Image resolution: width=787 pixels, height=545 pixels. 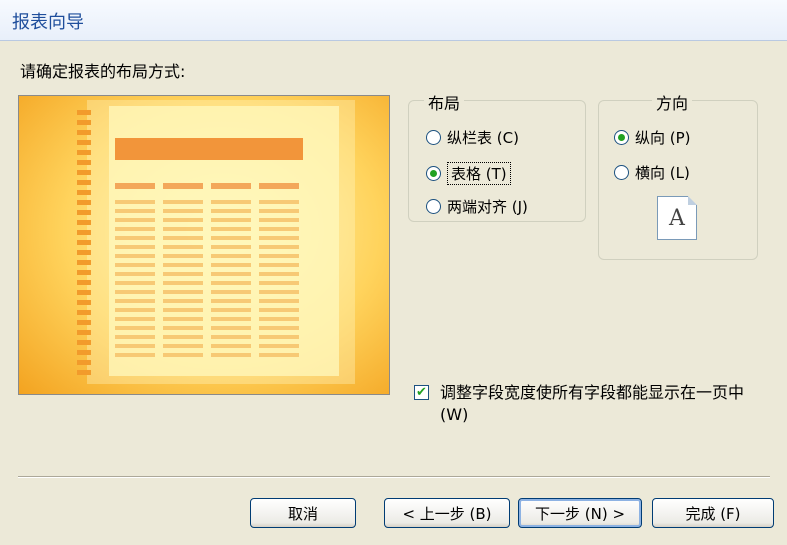 What do you see at coordinates (209, 149) in the screenshot?
I see `report-header-bar` at bounding box center [209, 149].